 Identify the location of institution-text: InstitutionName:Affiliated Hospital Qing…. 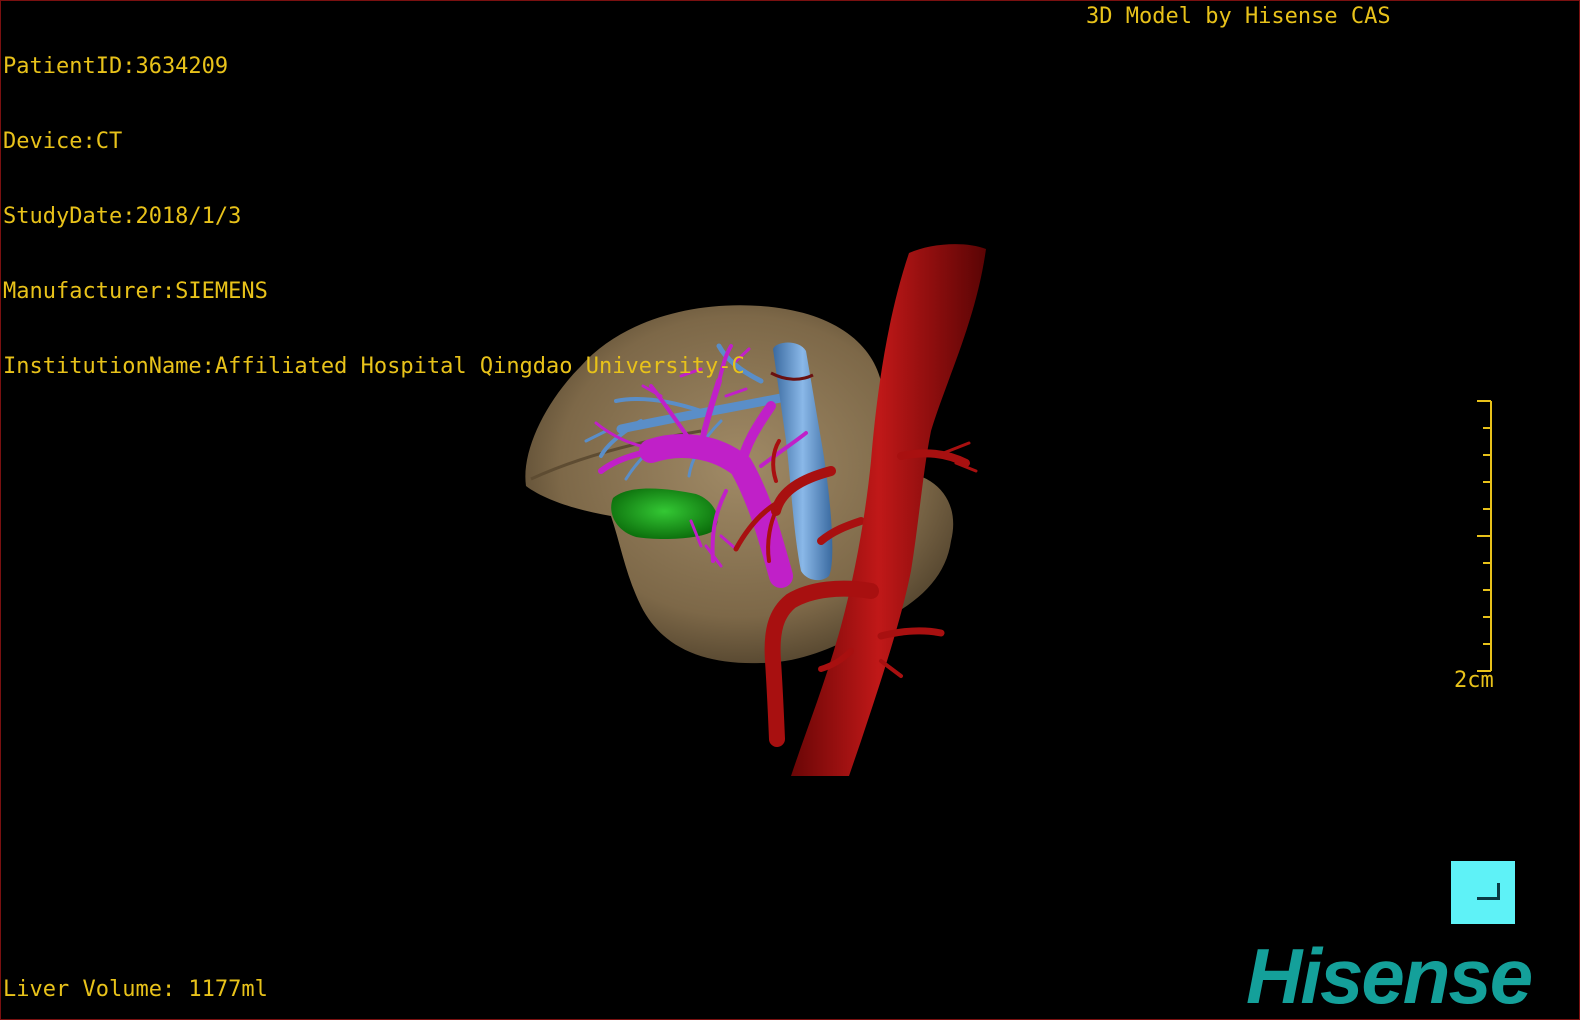
(374, 366).